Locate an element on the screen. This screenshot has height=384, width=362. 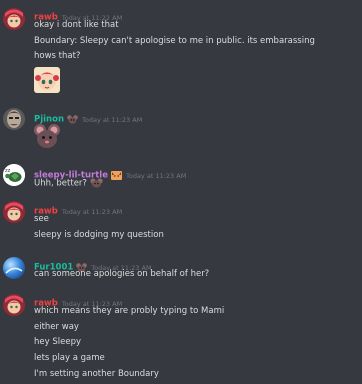
message-header: rawb Today at 11:22 AM is located at coordinates (78, 15).